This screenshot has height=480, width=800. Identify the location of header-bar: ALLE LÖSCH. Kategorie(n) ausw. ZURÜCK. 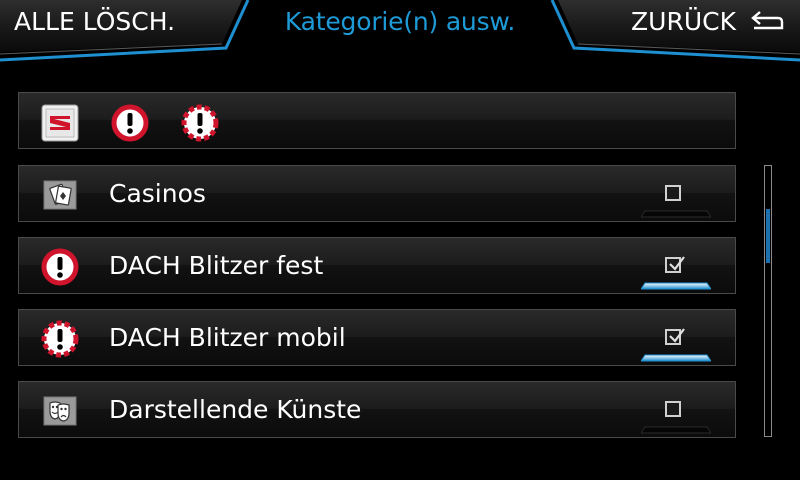
(400, 35).